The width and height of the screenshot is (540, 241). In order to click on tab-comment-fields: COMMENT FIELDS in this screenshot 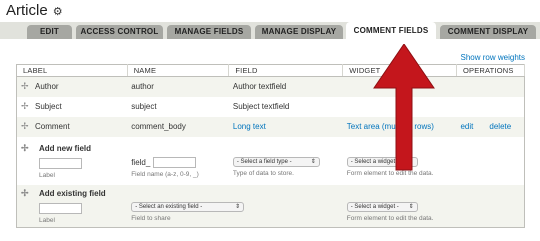, I will do `click(391, 30)`.